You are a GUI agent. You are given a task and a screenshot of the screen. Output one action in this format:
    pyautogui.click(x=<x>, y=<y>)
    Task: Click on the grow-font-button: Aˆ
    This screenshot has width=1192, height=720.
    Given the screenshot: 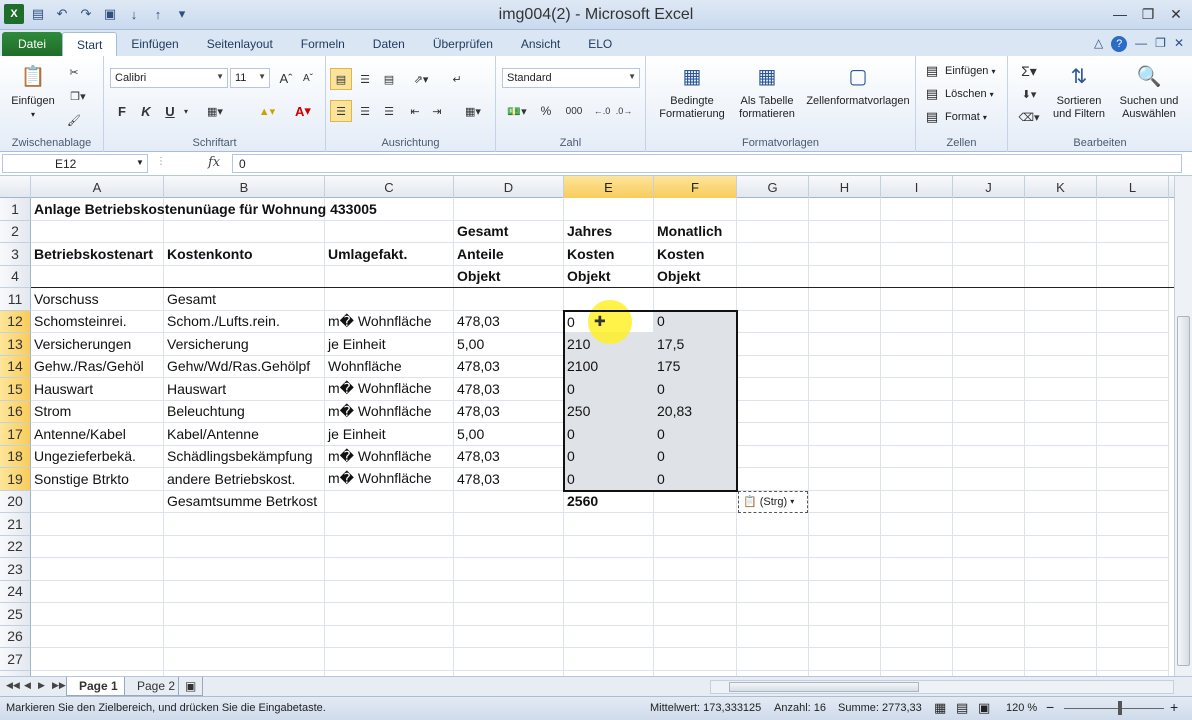 What is the action you would take?
    pyautogui.click(x=286, y=78)
    